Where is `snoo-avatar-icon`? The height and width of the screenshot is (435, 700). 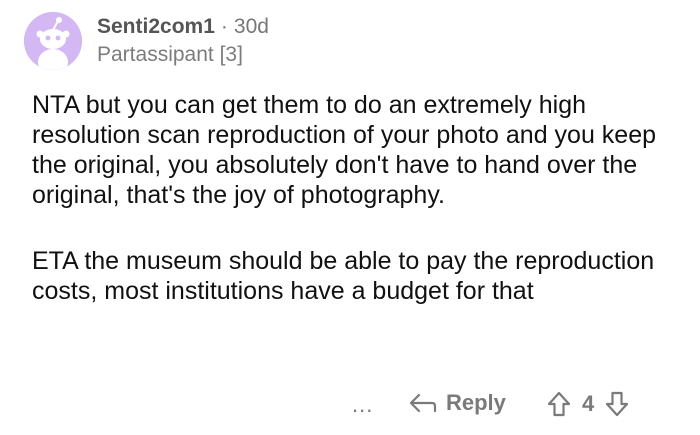
snoo-avatar-icon is located at coordinates (53, 41).